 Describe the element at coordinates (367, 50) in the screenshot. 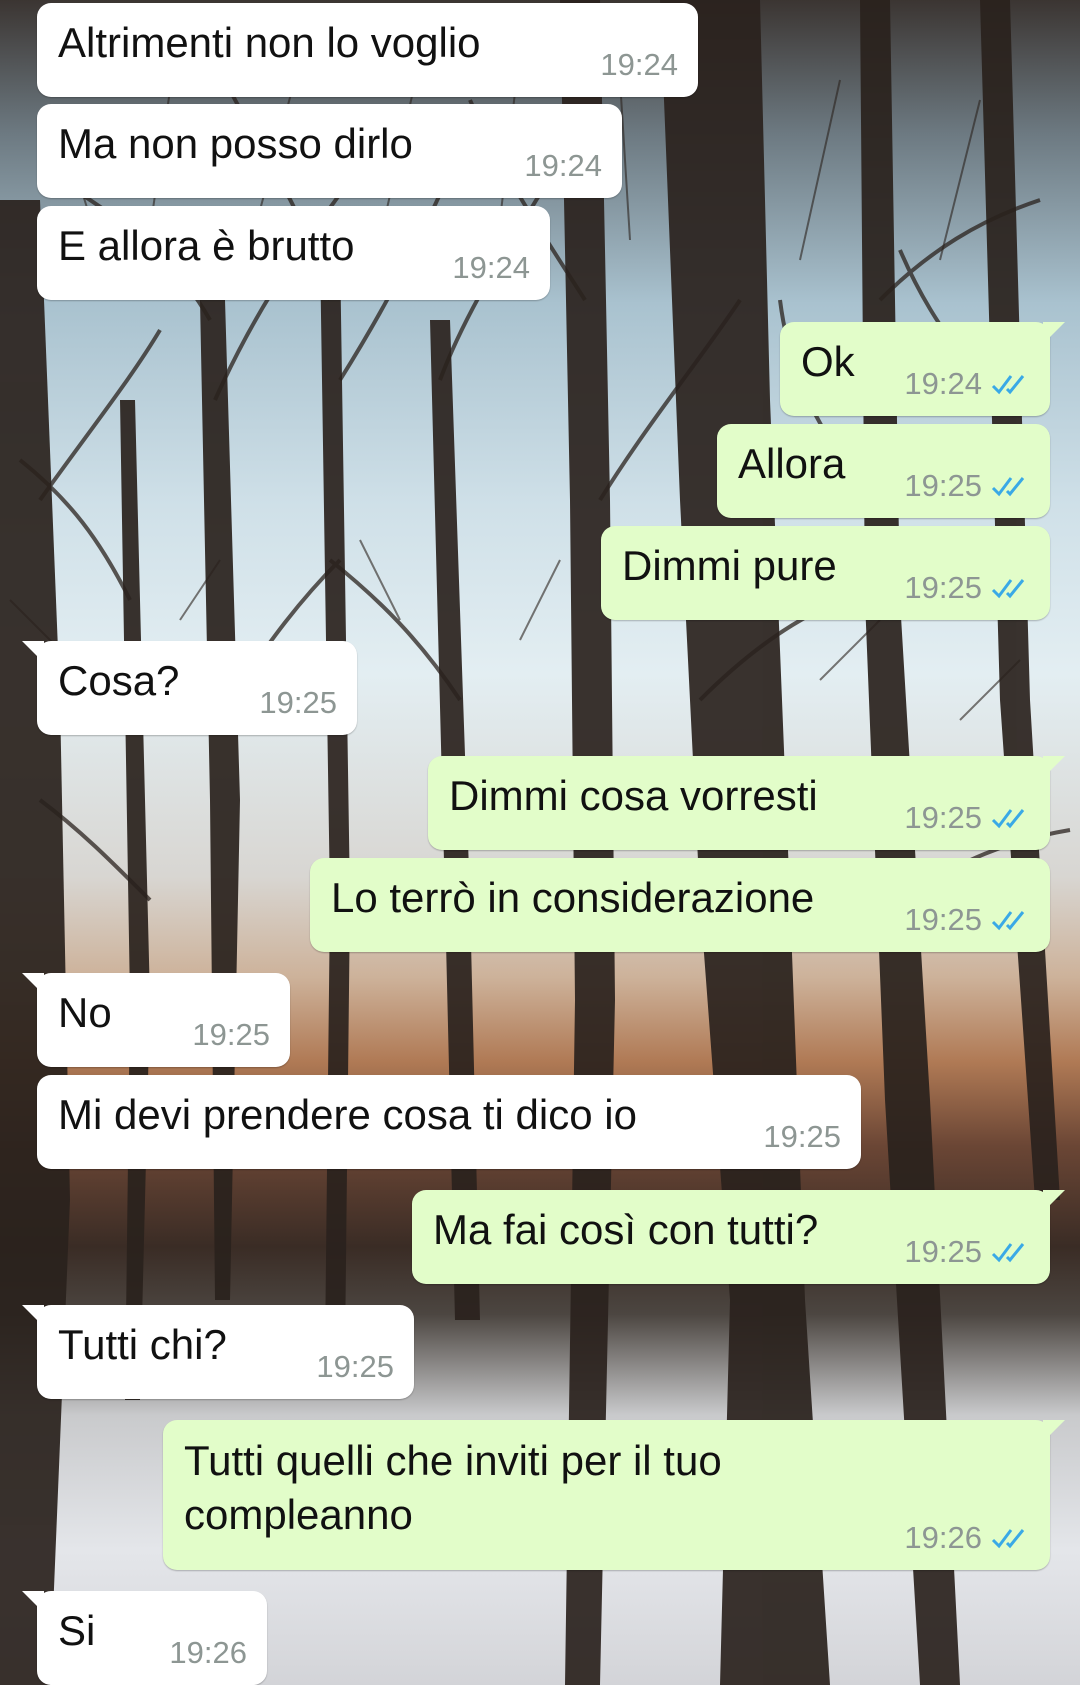

I see `message-bubble-incoming: Altrimenti non lo voglio 19:24` at that location.